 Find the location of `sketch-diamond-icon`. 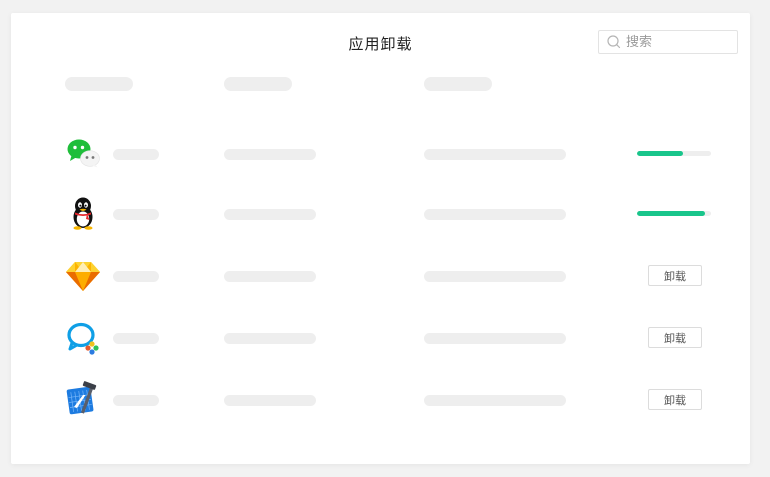

sketch-diamond-icon is located at coordinates (83, 276).